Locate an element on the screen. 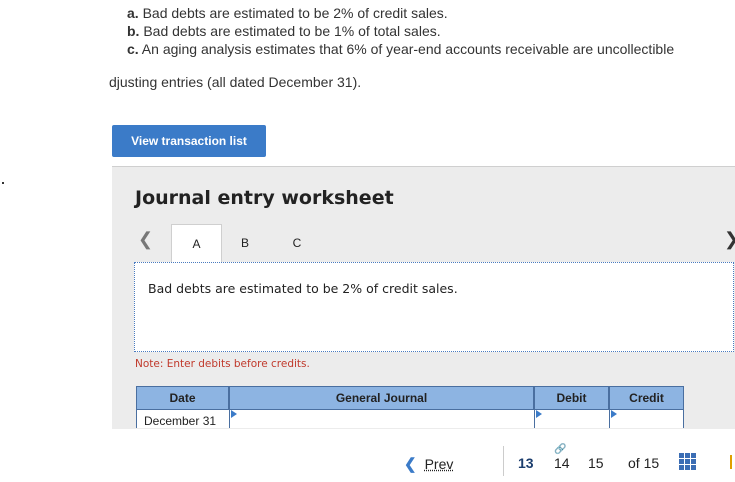 The width and height of the screenshot is (735, 482). chevron-right-icon: ❯ is located at coordinates (729, 239).